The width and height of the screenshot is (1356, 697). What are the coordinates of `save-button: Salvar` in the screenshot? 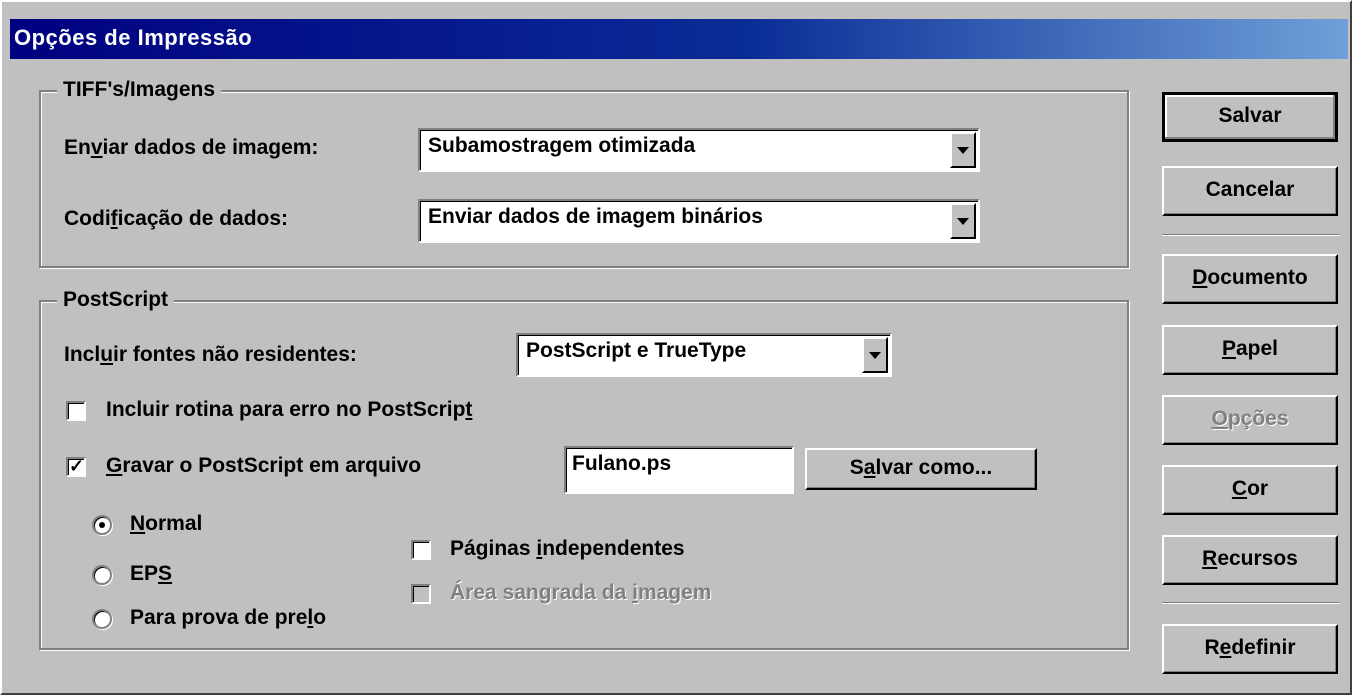 It's located at (1250, 117).